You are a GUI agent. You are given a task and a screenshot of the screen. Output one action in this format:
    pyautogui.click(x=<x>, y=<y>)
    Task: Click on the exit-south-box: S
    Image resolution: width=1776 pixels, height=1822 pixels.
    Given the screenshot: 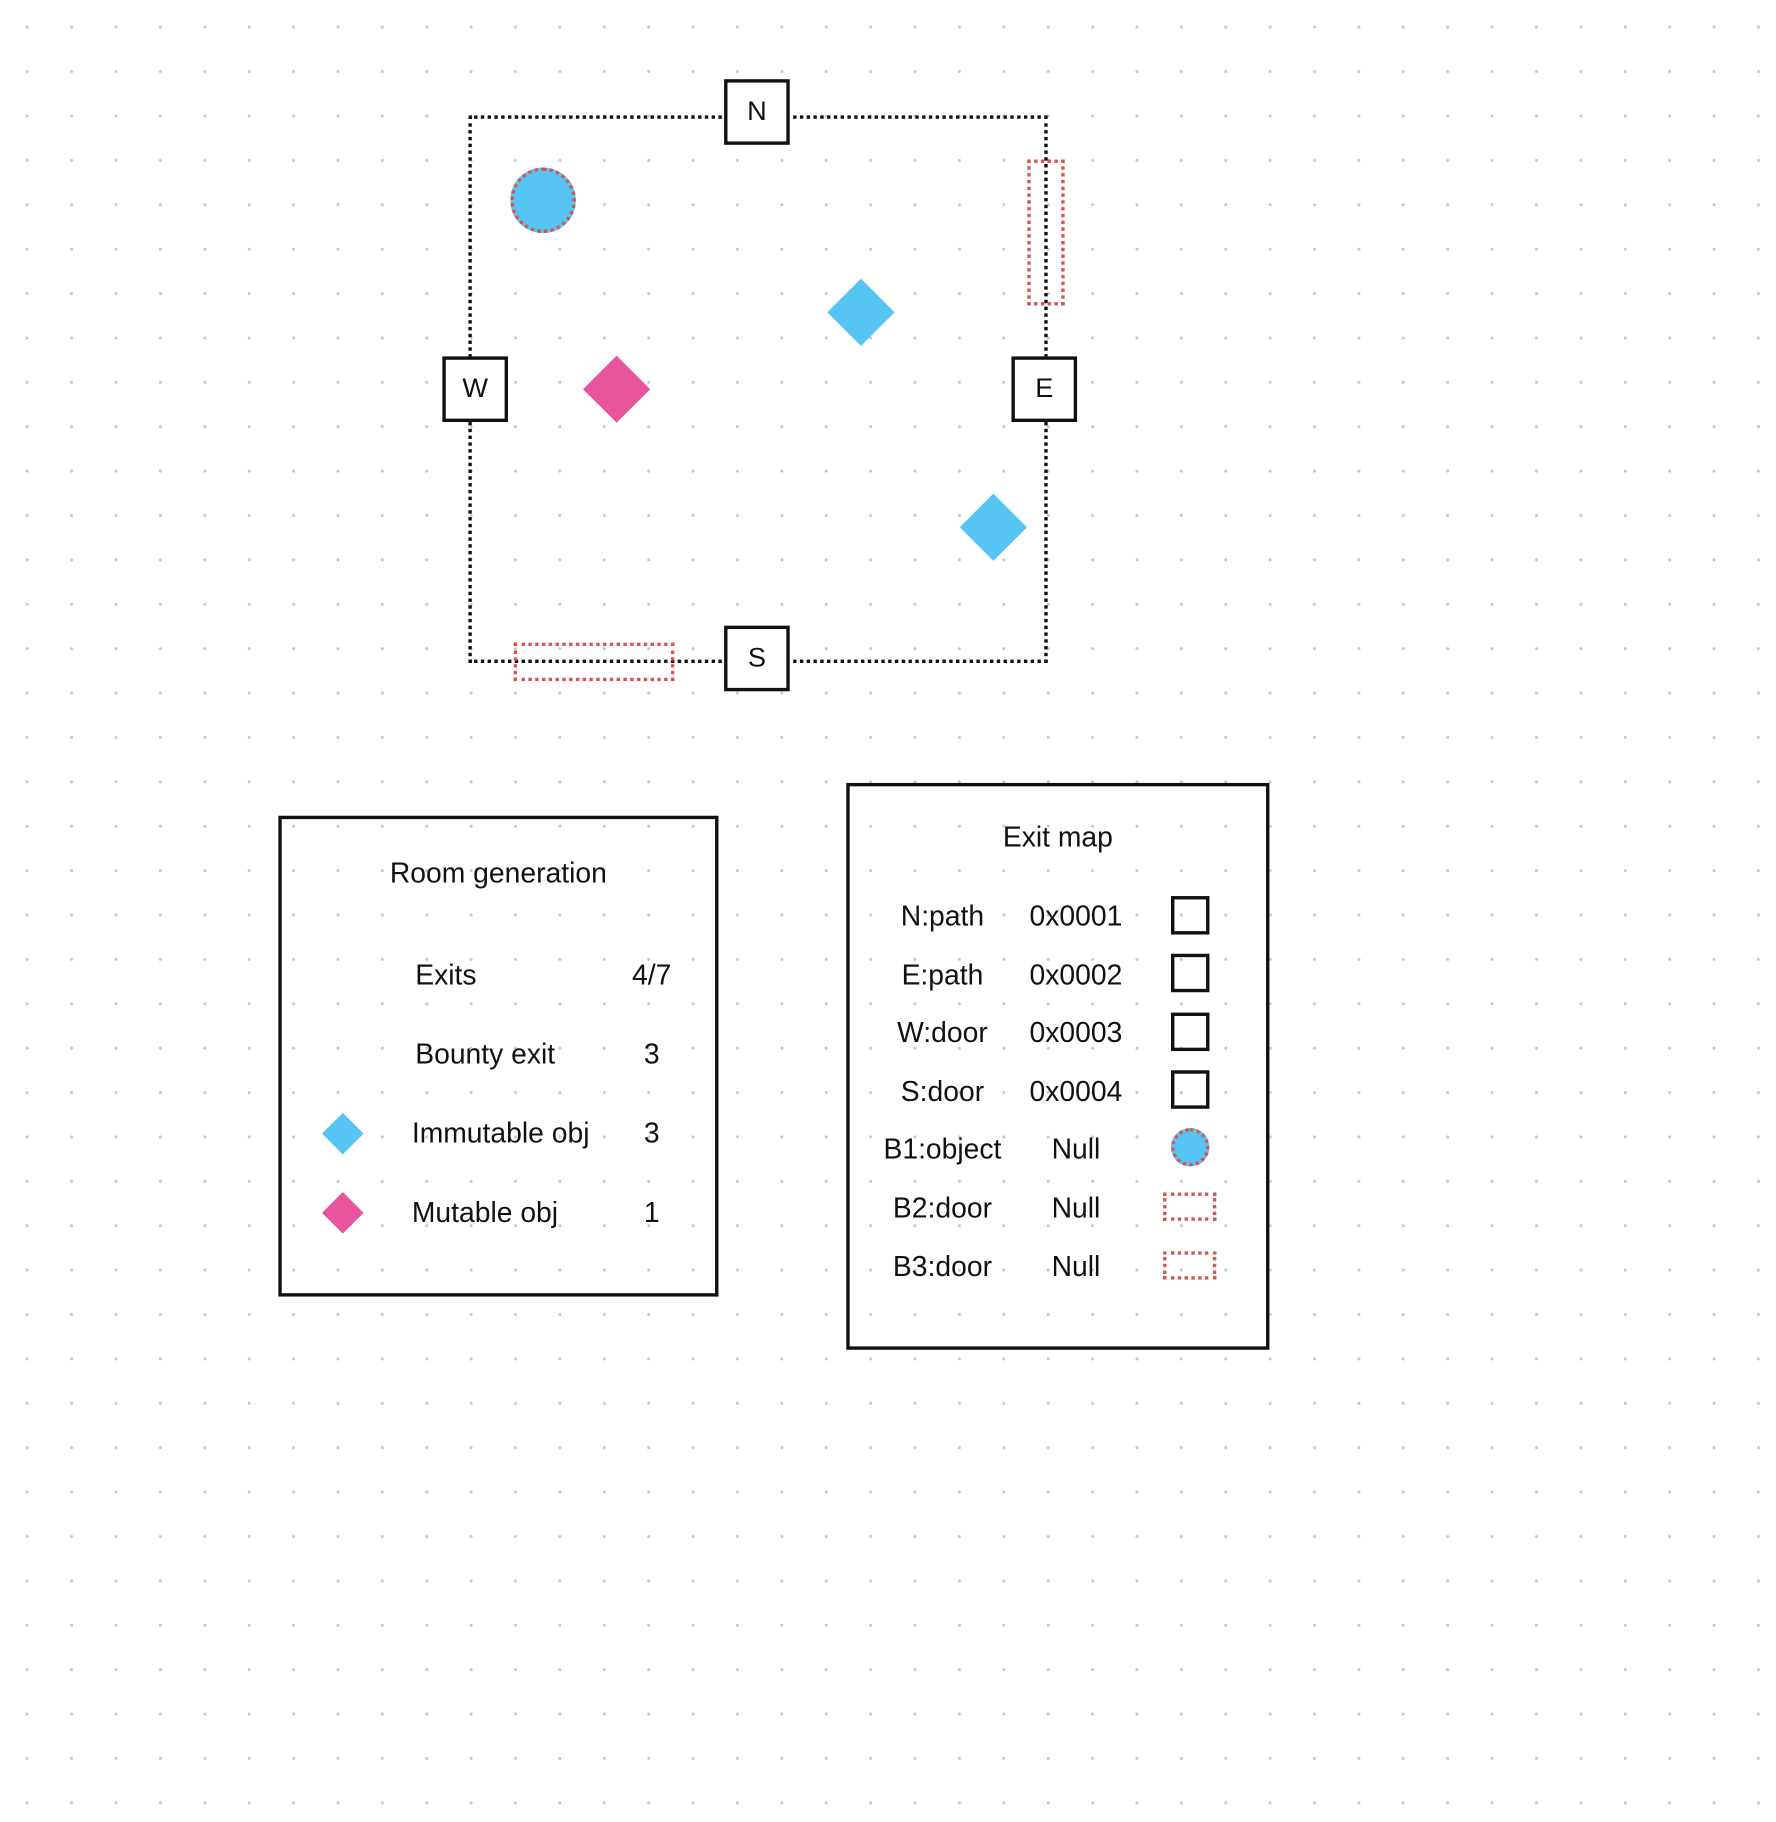 What is the action you would take?
    pyautogui.click(x=757, y=658)
    